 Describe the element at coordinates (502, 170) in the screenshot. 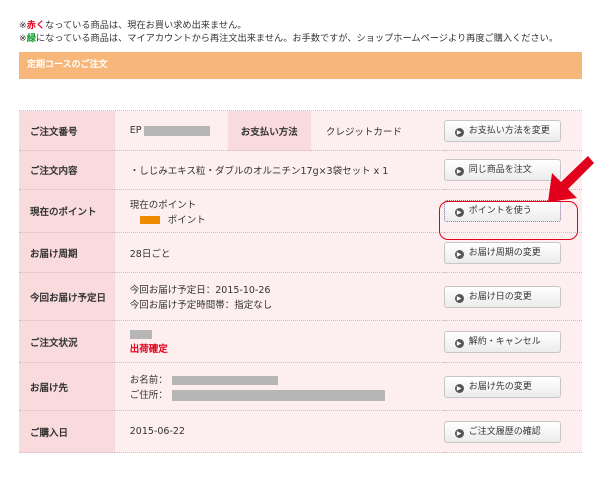

I see `reorder-button: ▶ 同じ商品を注文` at that location.